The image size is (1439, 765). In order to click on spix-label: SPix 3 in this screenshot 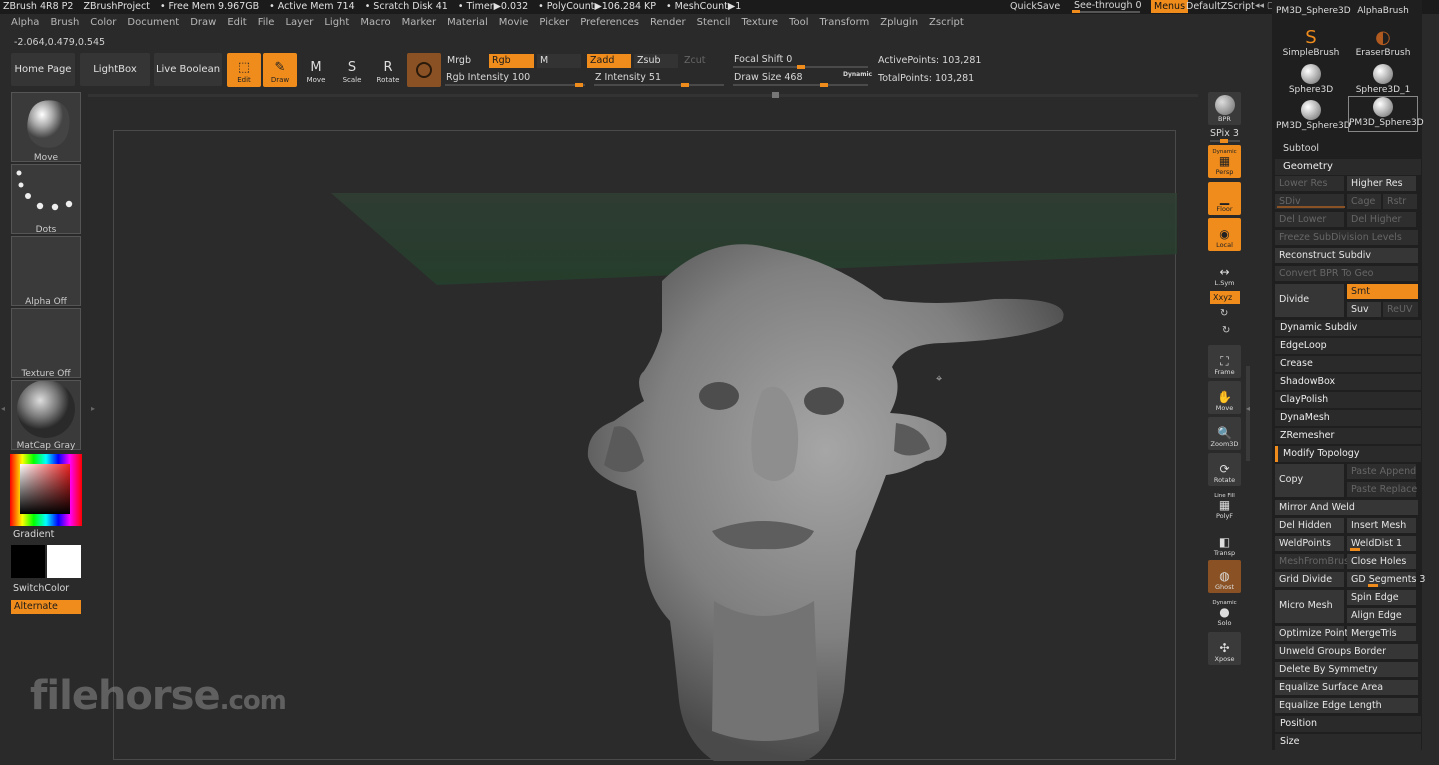, I will do `click(1224, 133)`.